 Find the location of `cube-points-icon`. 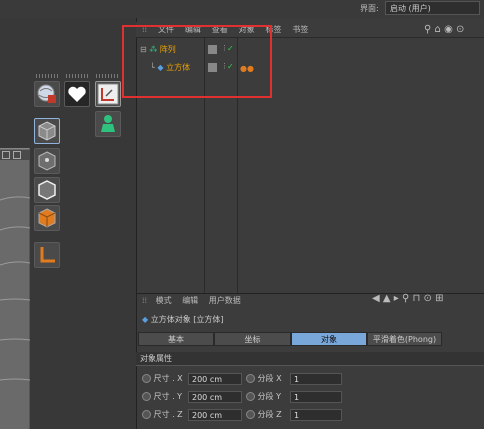

cube-points-icon is located at coordinates (47, 161).